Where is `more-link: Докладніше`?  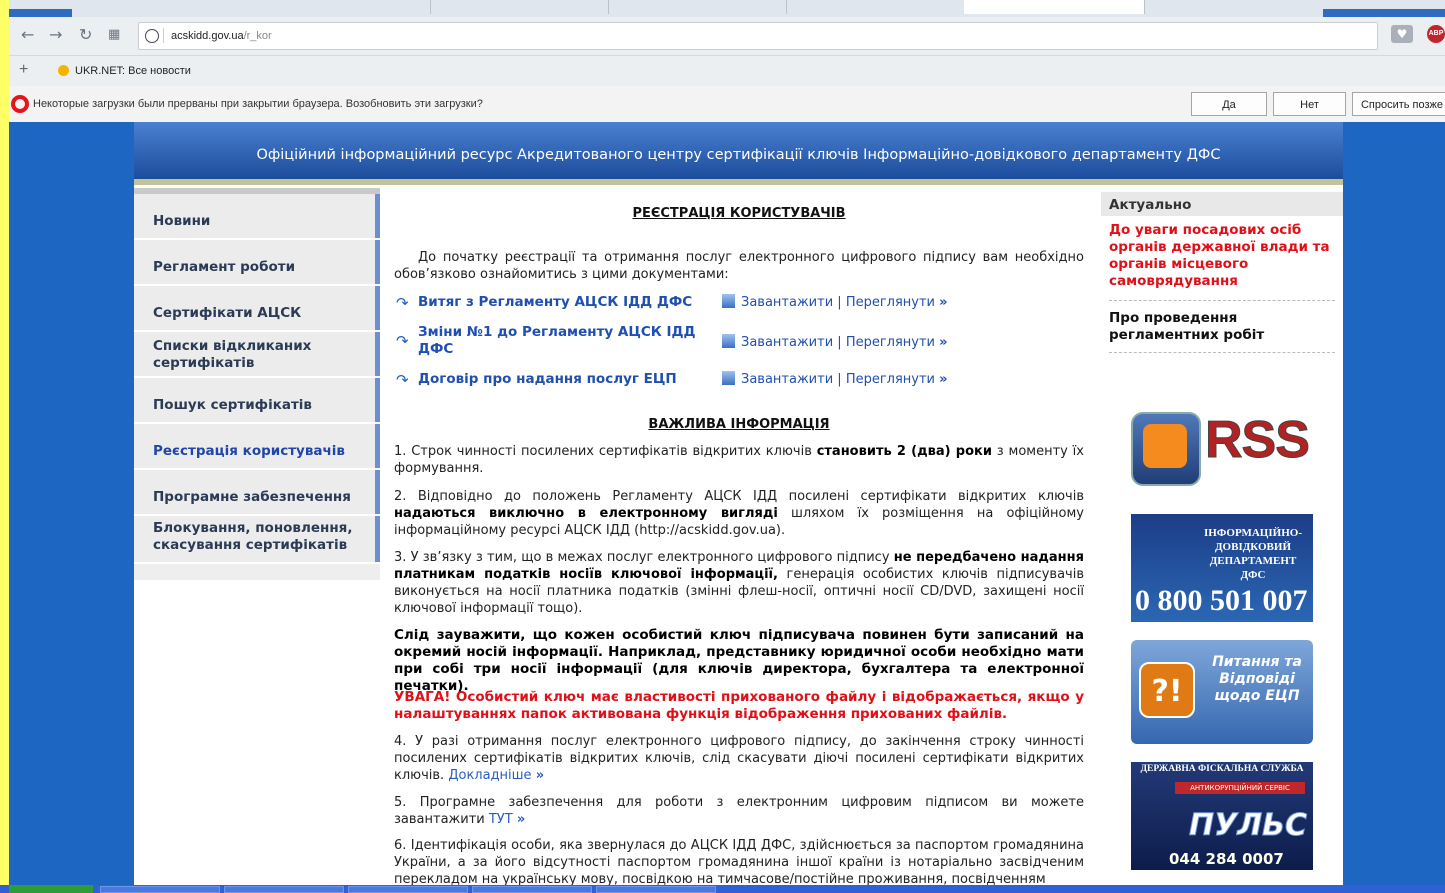
more-link: Докладніше is located at coordinates (489, 775).